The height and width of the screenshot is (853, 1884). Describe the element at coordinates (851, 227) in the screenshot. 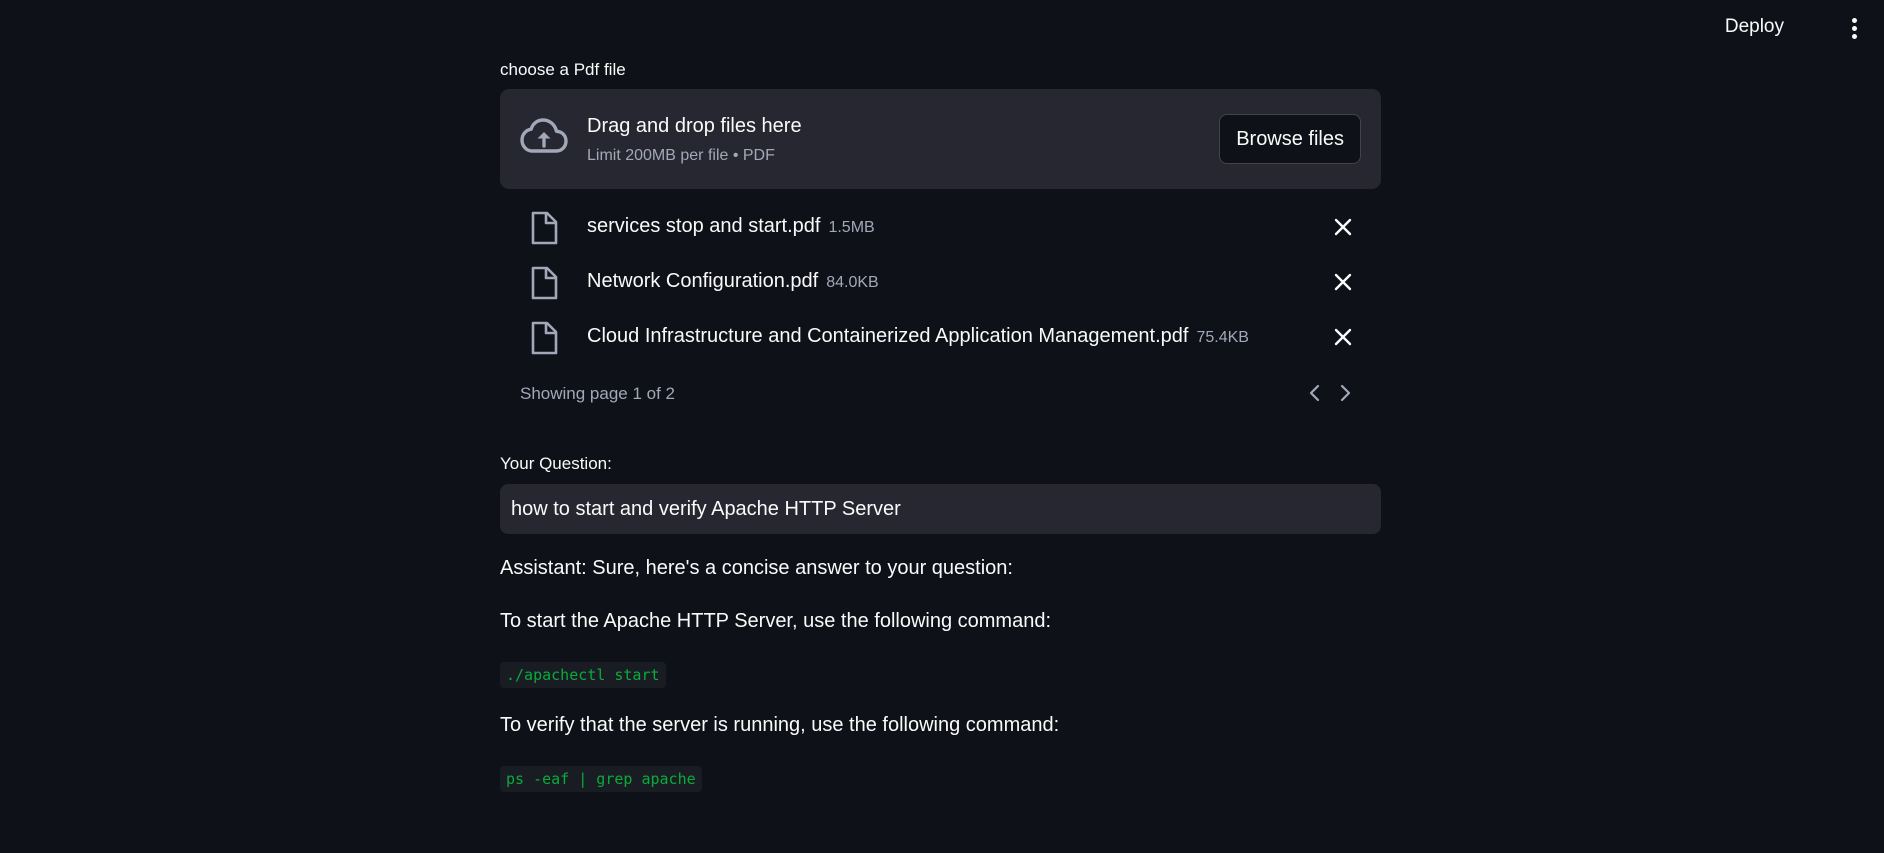

I see `file-size: 1.5MB` at that location.